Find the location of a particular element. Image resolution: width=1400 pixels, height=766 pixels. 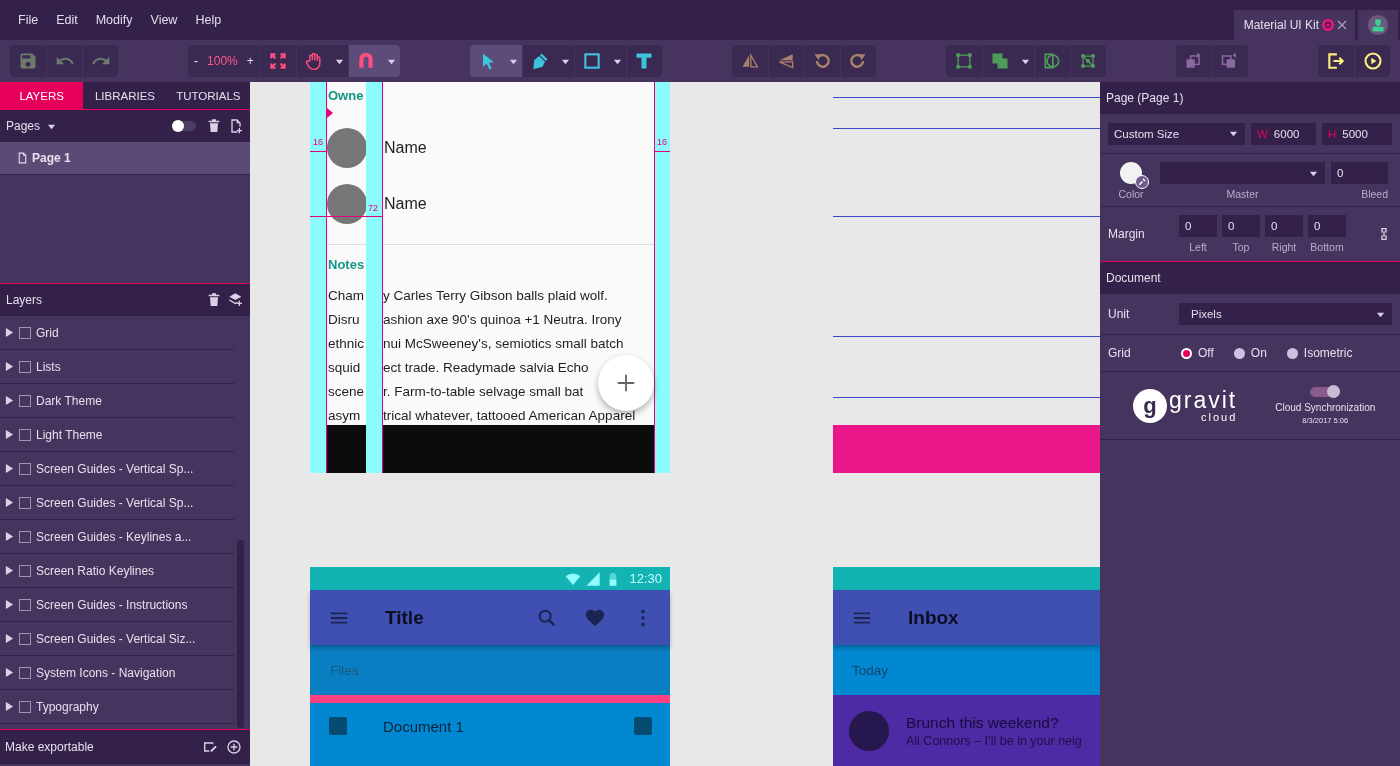

unit-dropdown: Pixels is located at coordinates (1285, 314).